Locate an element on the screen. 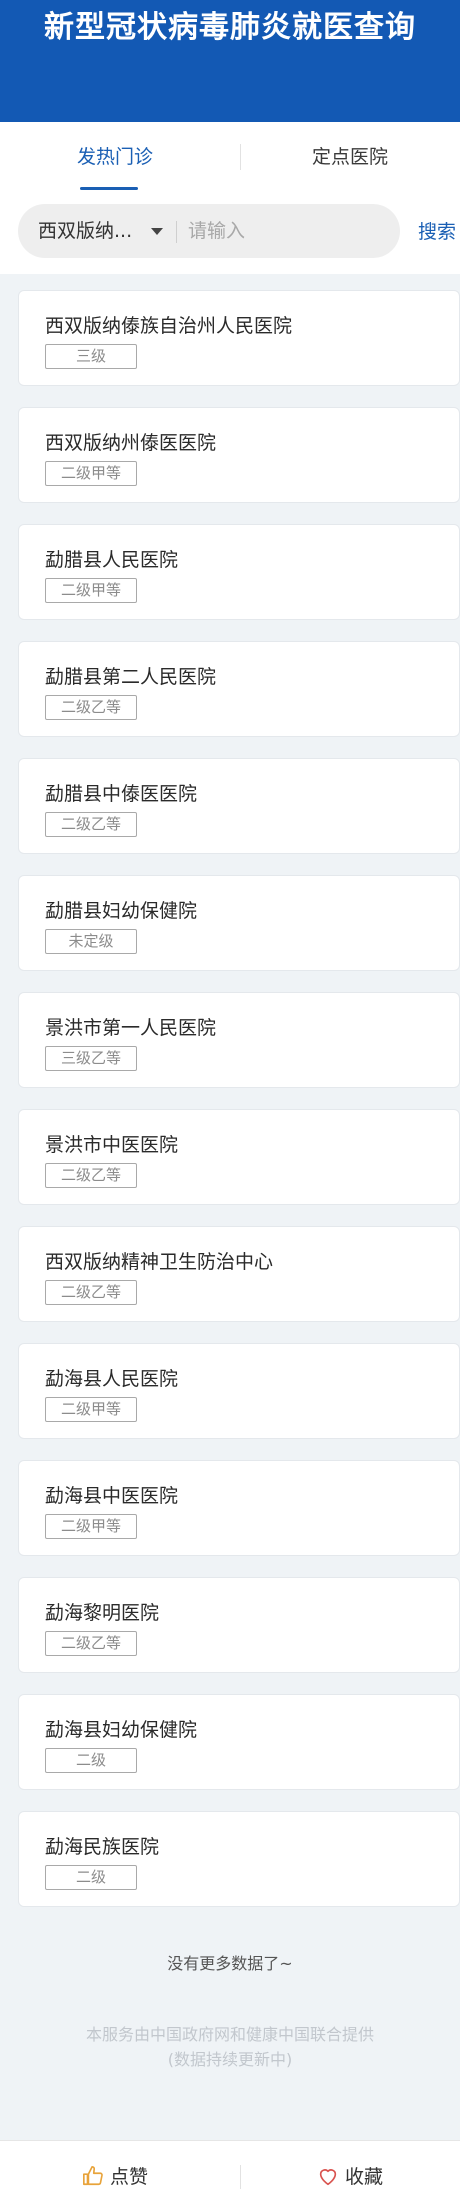  hospital-card: 勐海县人民医院 二级甲等 is located at coordinates (239, 1391).